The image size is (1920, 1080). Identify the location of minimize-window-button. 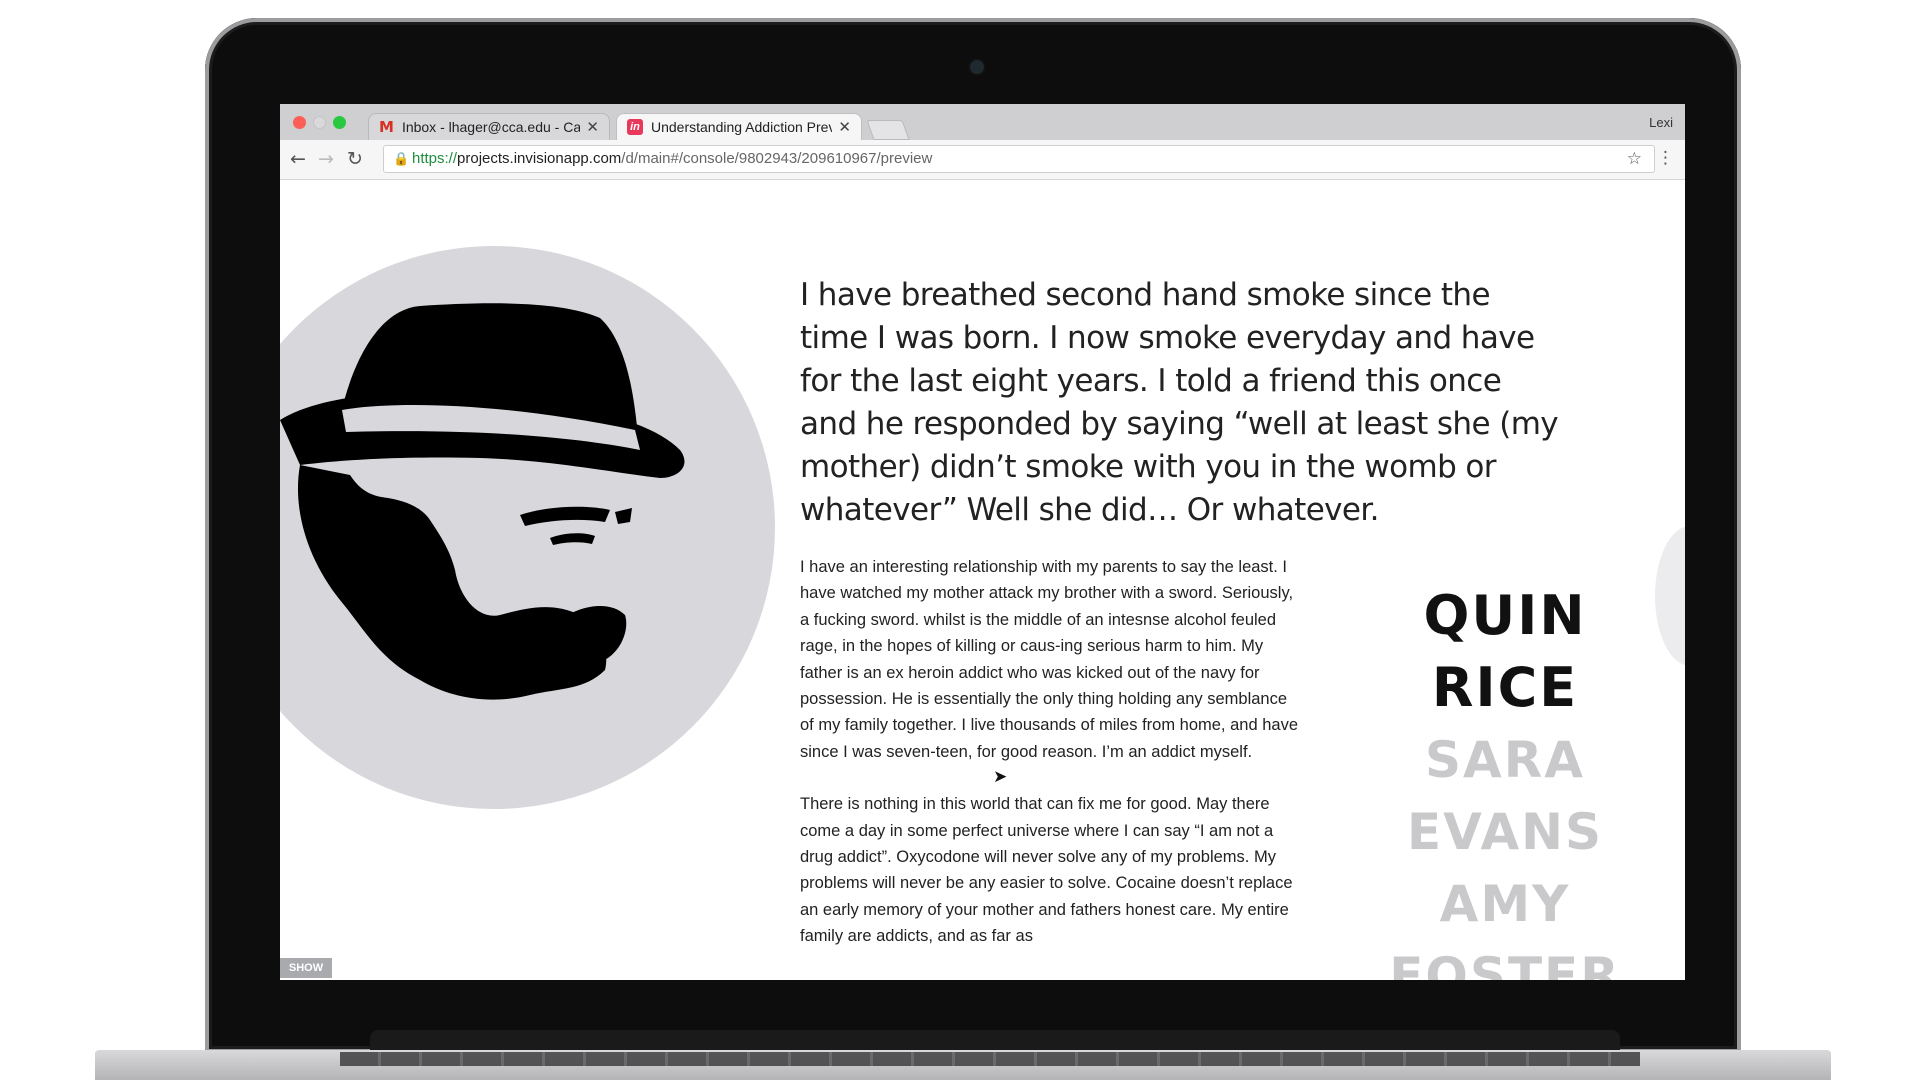
(319, 122).